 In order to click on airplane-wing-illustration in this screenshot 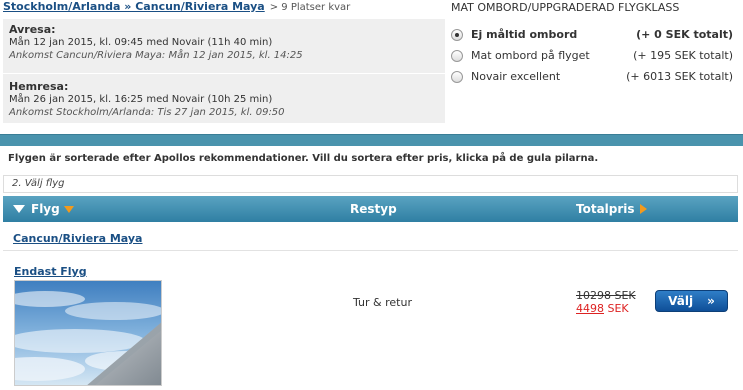, I will do `click(88, 333)`.